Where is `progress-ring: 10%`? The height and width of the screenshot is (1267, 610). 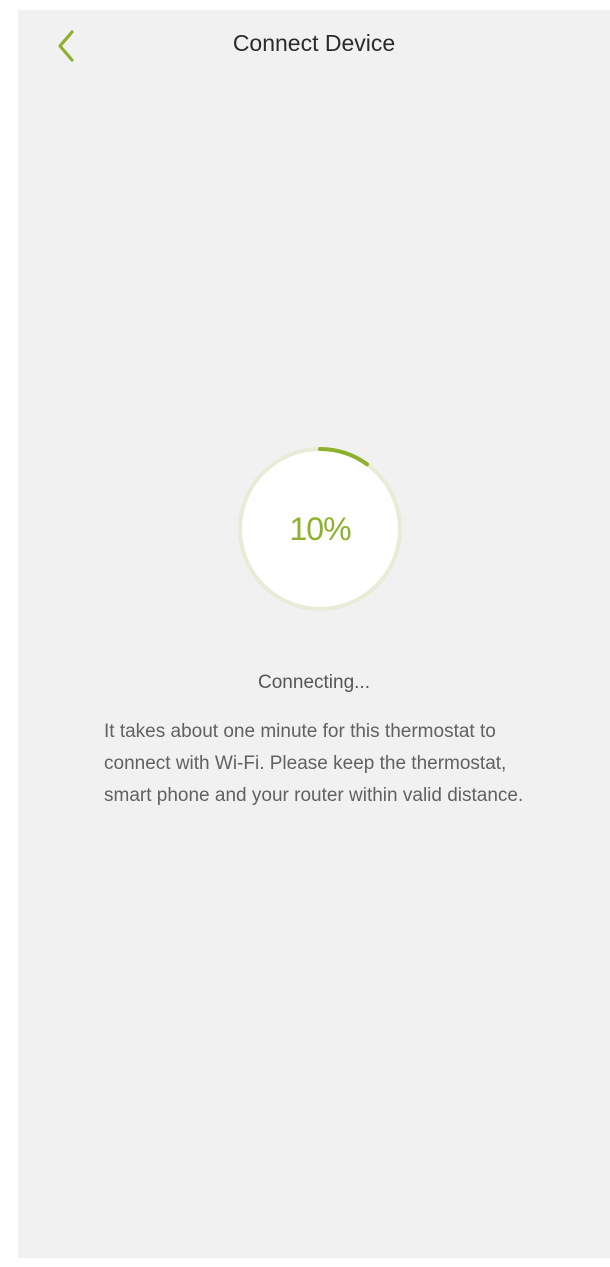
progress-ring: 10% is located at coordinates (320, 529).